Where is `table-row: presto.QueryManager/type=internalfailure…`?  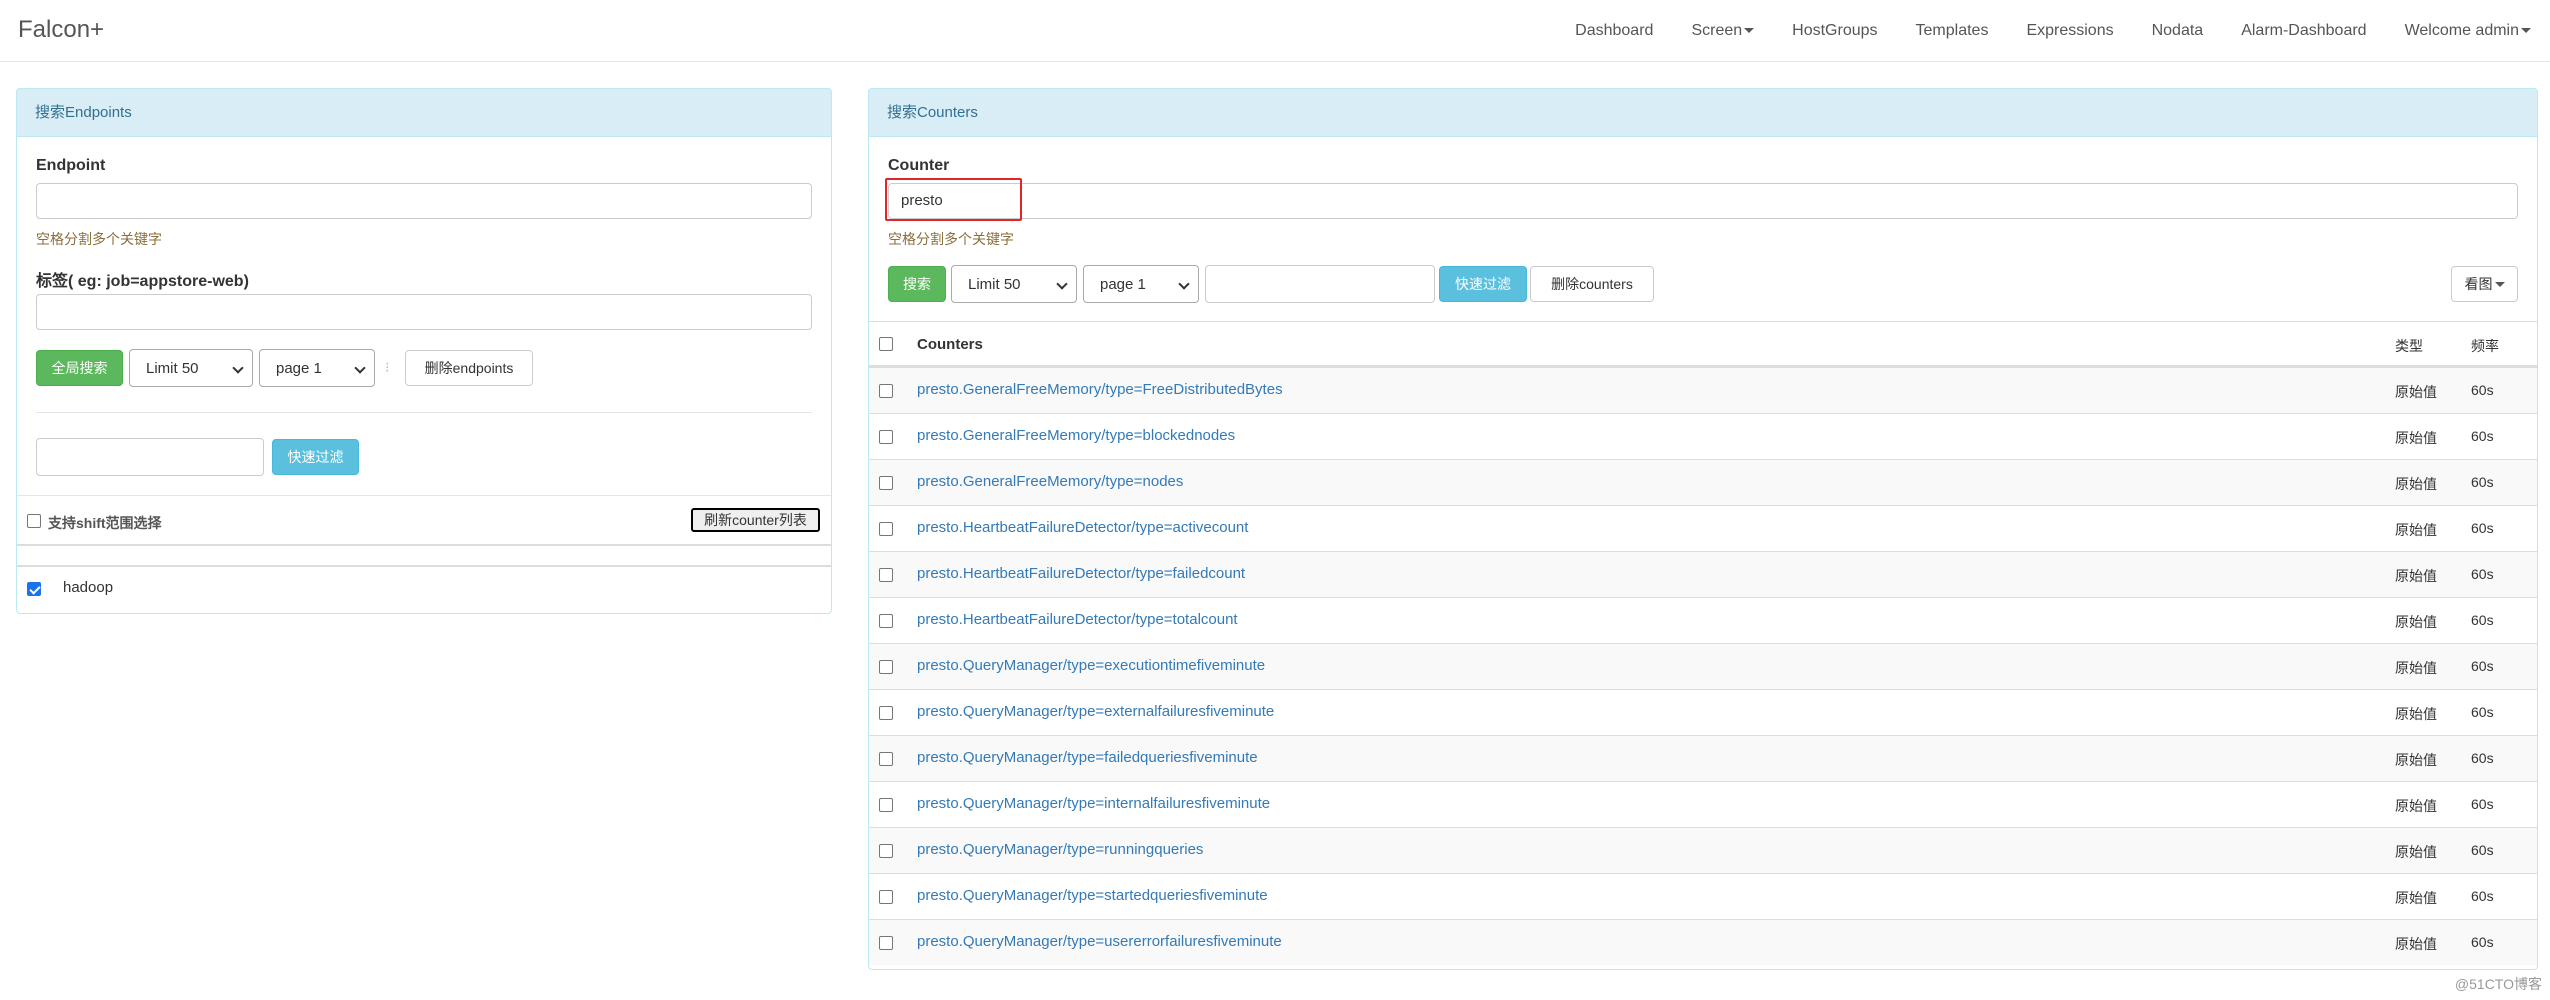
table-row: presto.QueryManager/type=internalfailure… is located at coordinates (1703, 804).